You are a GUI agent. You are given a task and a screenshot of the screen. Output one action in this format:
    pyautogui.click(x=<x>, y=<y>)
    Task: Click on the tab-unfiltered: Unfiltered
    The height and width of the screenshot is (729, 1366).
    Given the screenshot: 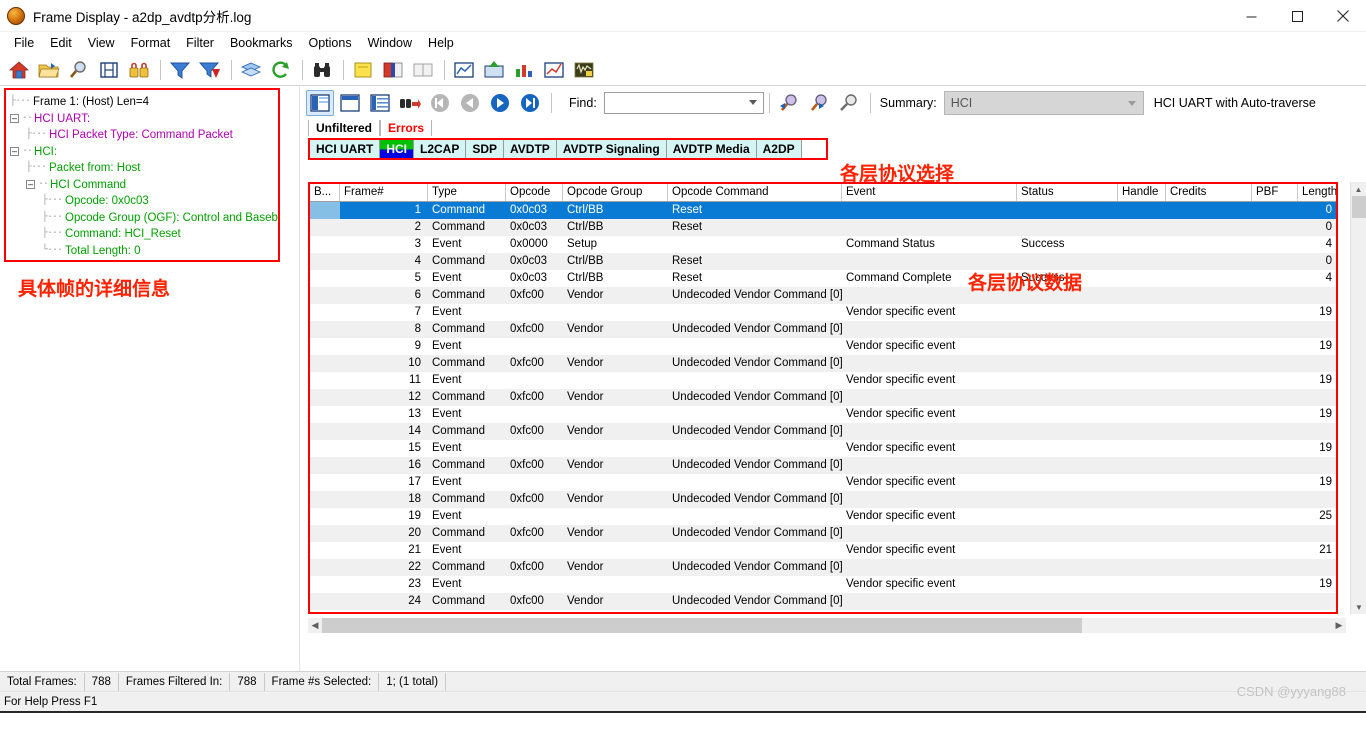 What is the action you would take?
    pyautogui.click(x=344, y=128)
    